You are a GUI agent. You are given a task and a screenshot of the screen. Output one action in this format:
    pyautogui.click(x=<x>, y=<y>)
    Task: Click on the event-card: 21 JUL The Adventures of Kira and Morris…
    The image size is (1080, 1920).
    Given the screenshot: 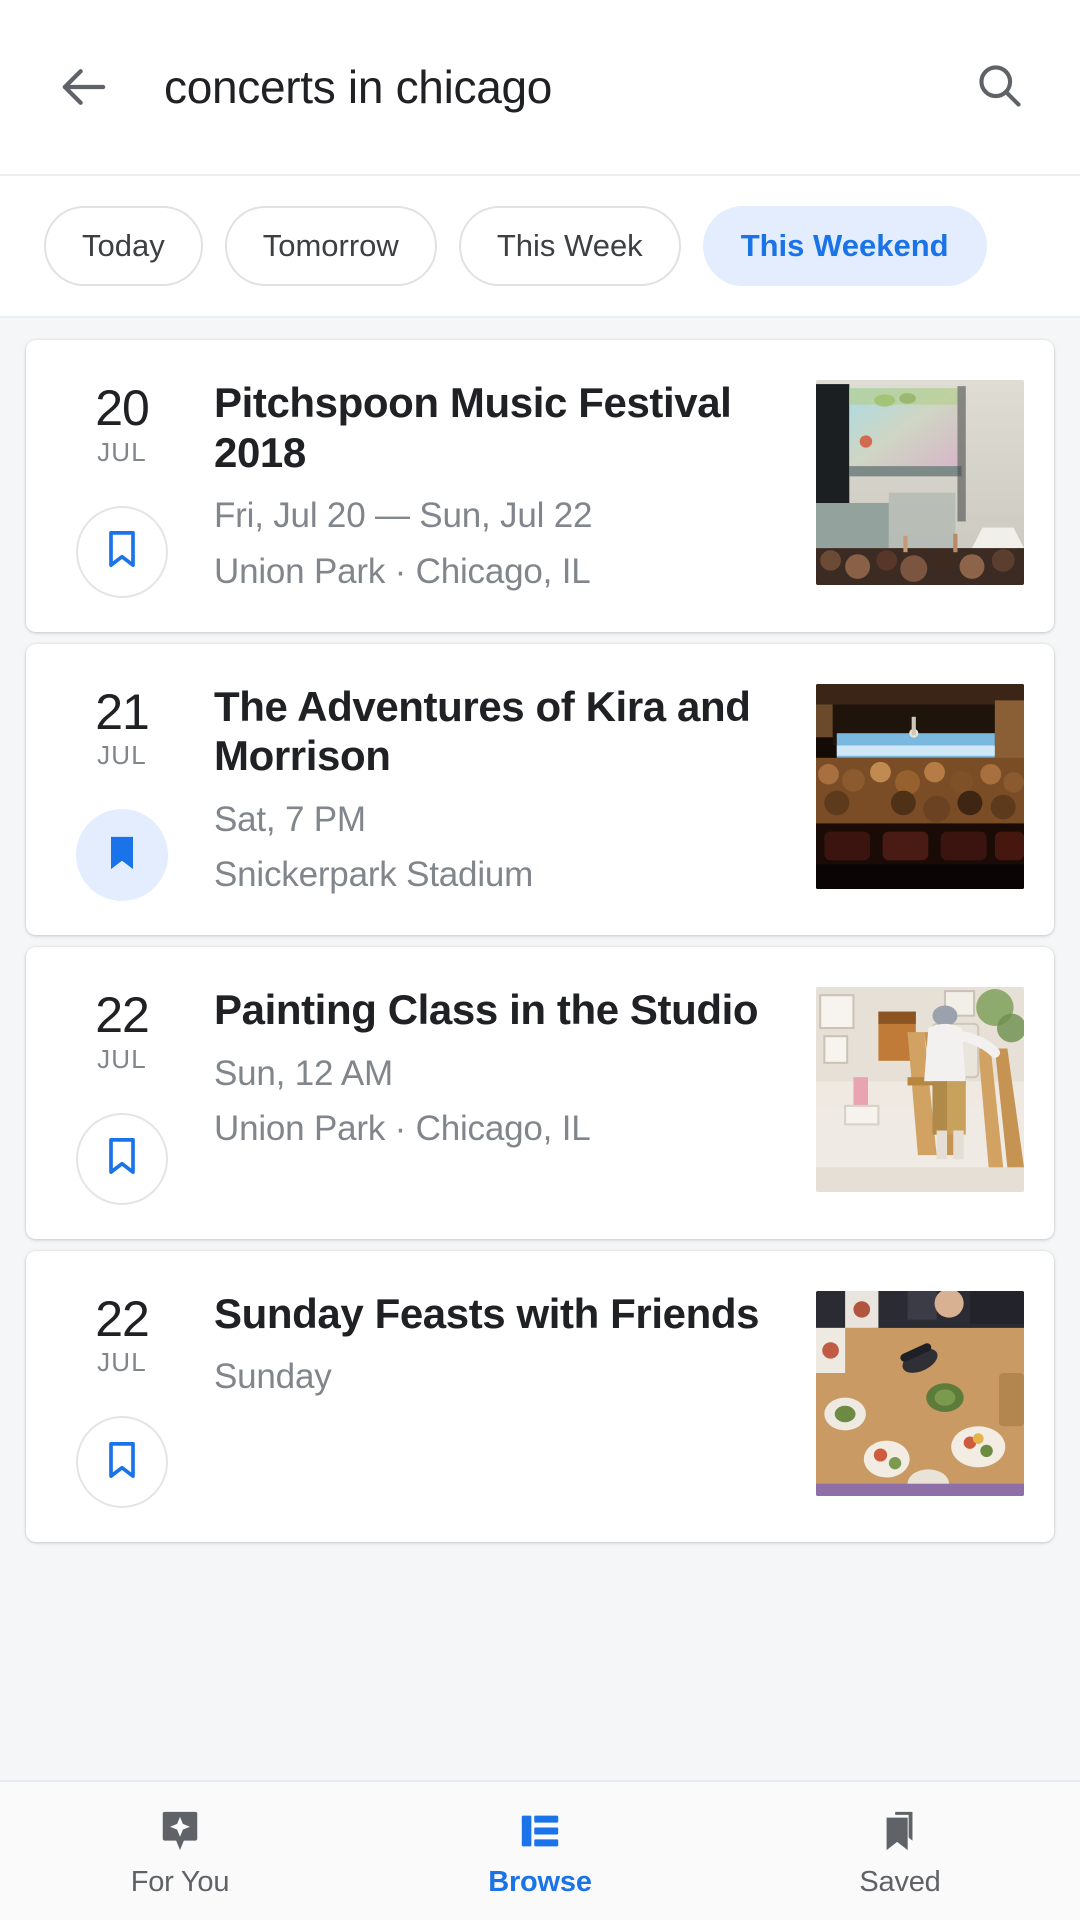 What is the action you would take?
    pyautogui.click(x=540, y=789)
    